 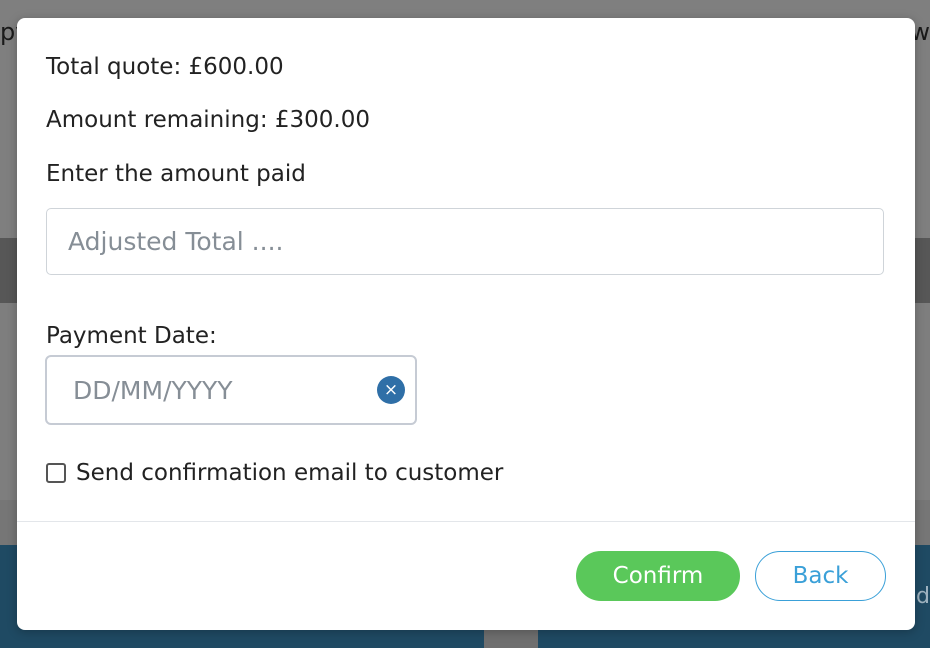 I want to click on send-email-option: Send confirmation email to customer, so click(x=274, y=473).